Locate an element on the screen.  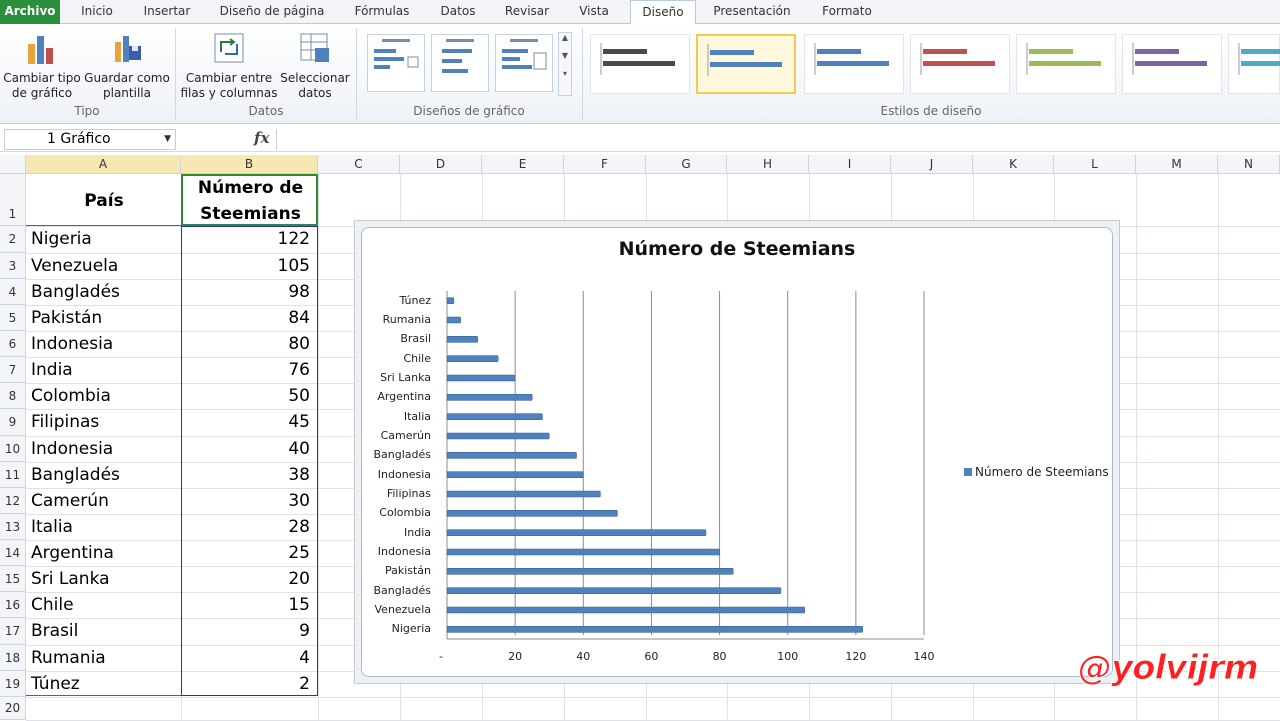
tick-label: 120 is located at coordinates (856, 656).